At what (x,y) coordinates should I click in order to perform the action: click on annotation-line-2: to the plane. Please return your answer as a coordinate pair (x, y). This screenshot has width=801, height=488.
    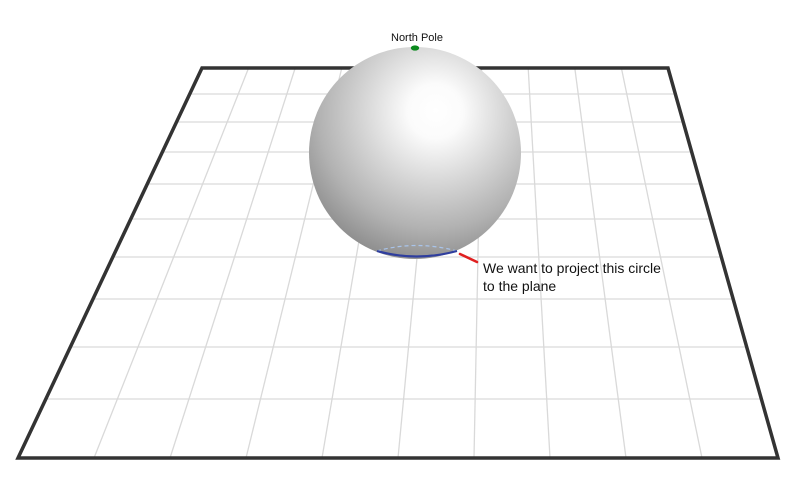
    Looking at the image, I should click on (519, 286).